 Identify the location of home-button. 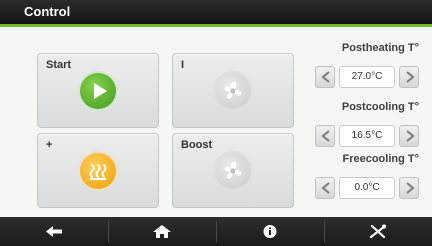
(162, 231).